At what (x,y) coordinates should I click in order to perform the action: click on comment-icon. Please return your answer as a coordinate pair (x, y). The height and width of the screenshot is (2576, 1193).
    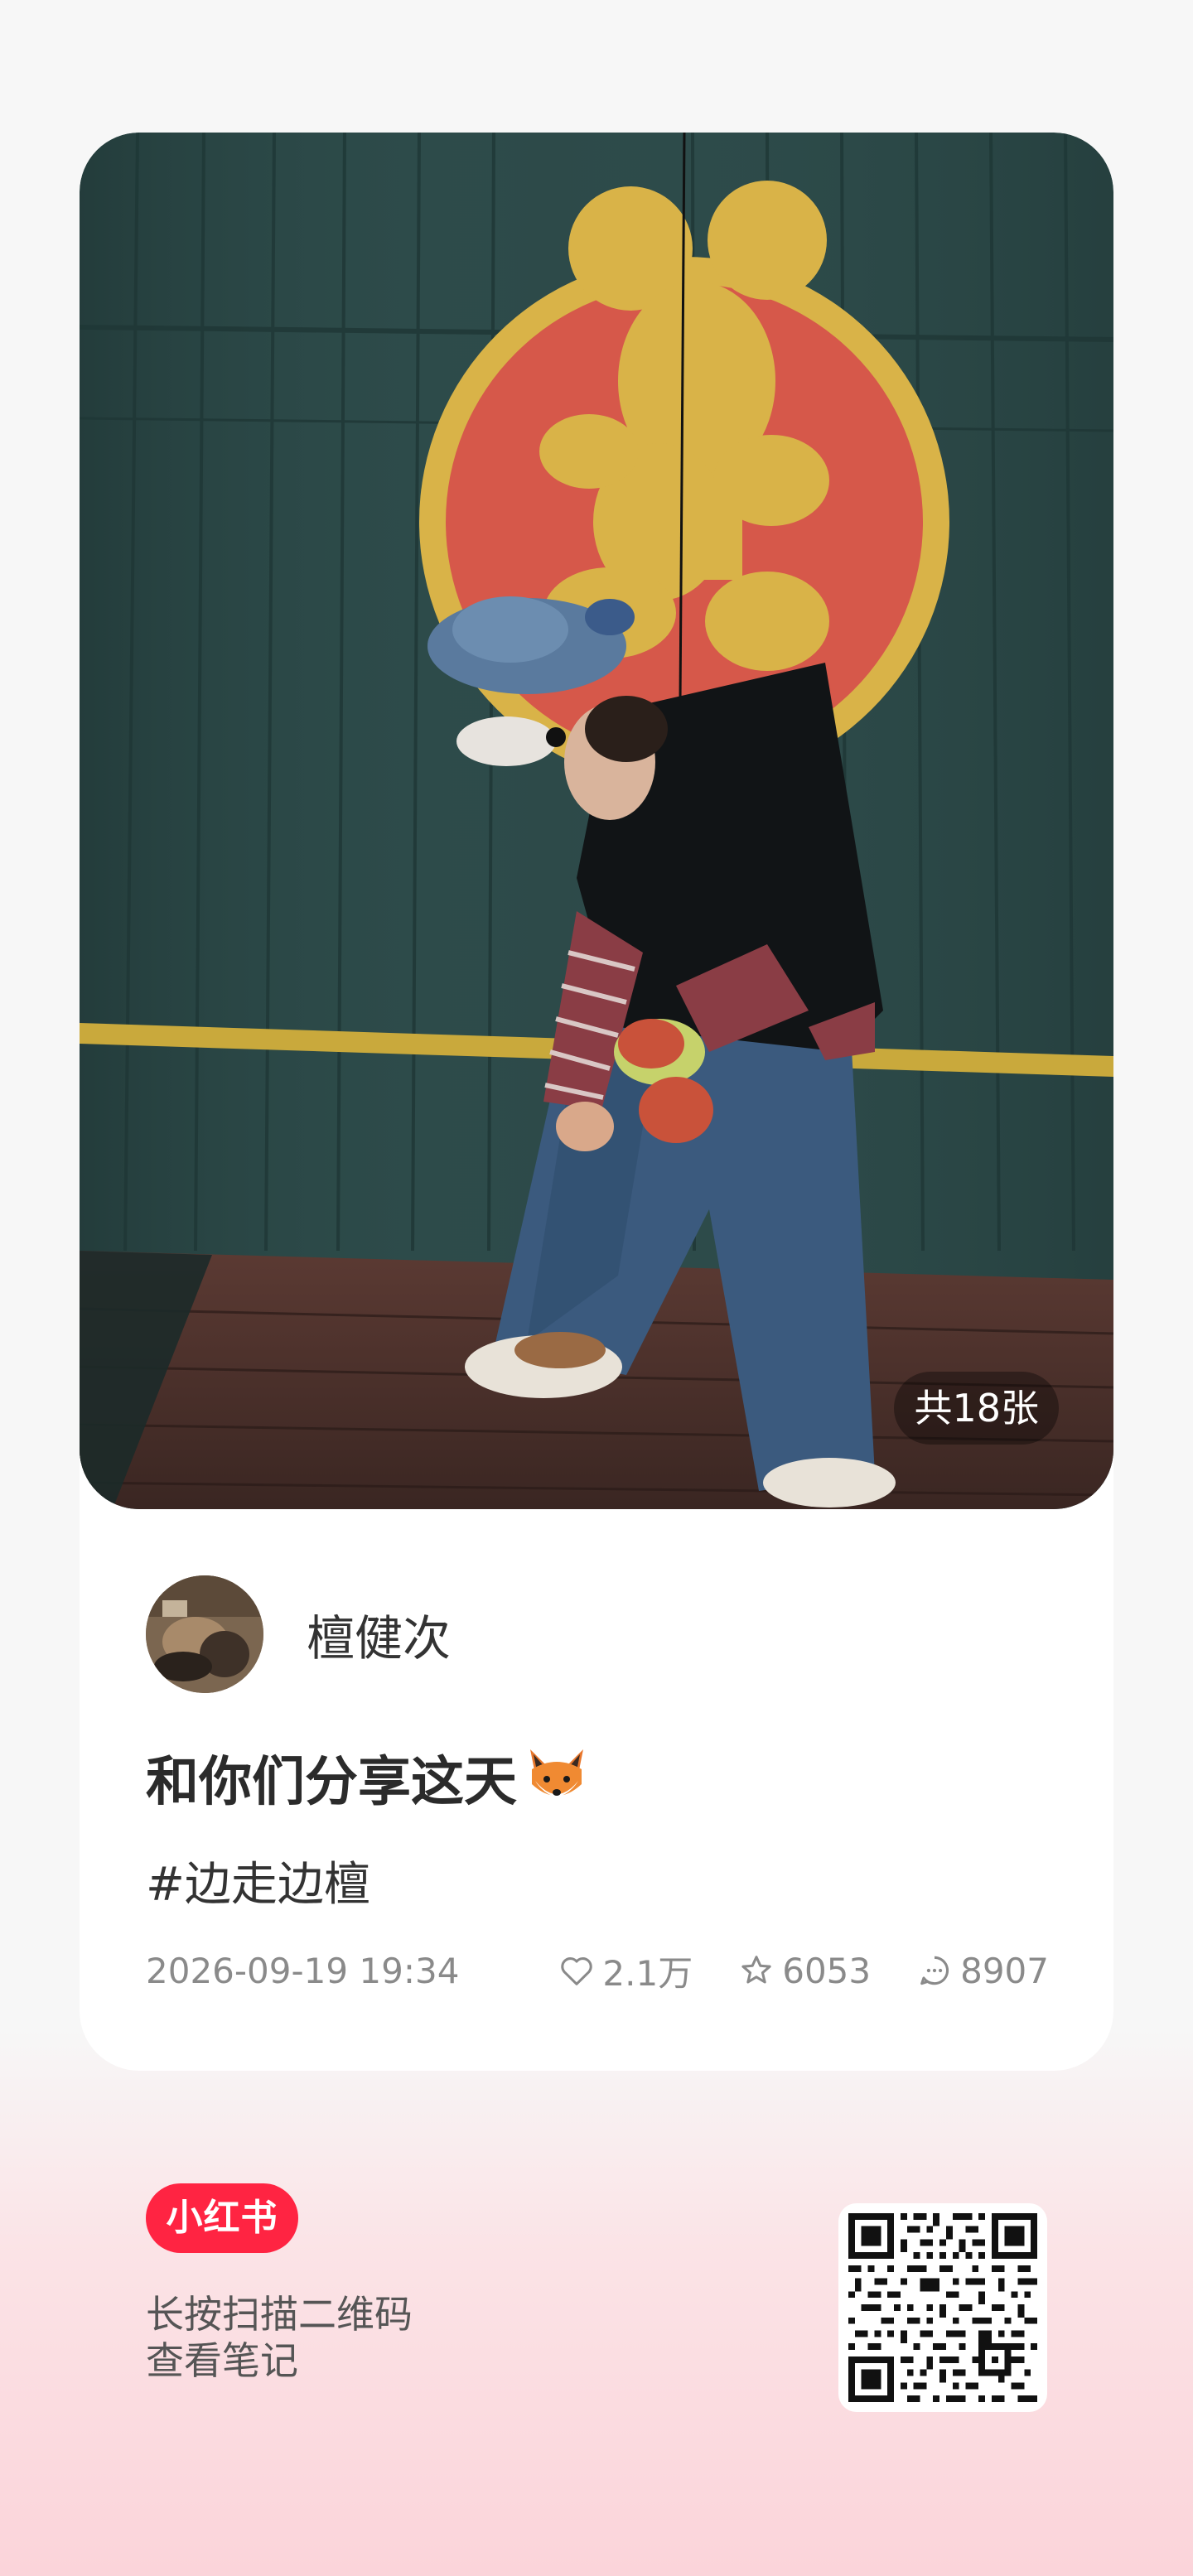
    Looking at the image, I should click on (935, 1970).